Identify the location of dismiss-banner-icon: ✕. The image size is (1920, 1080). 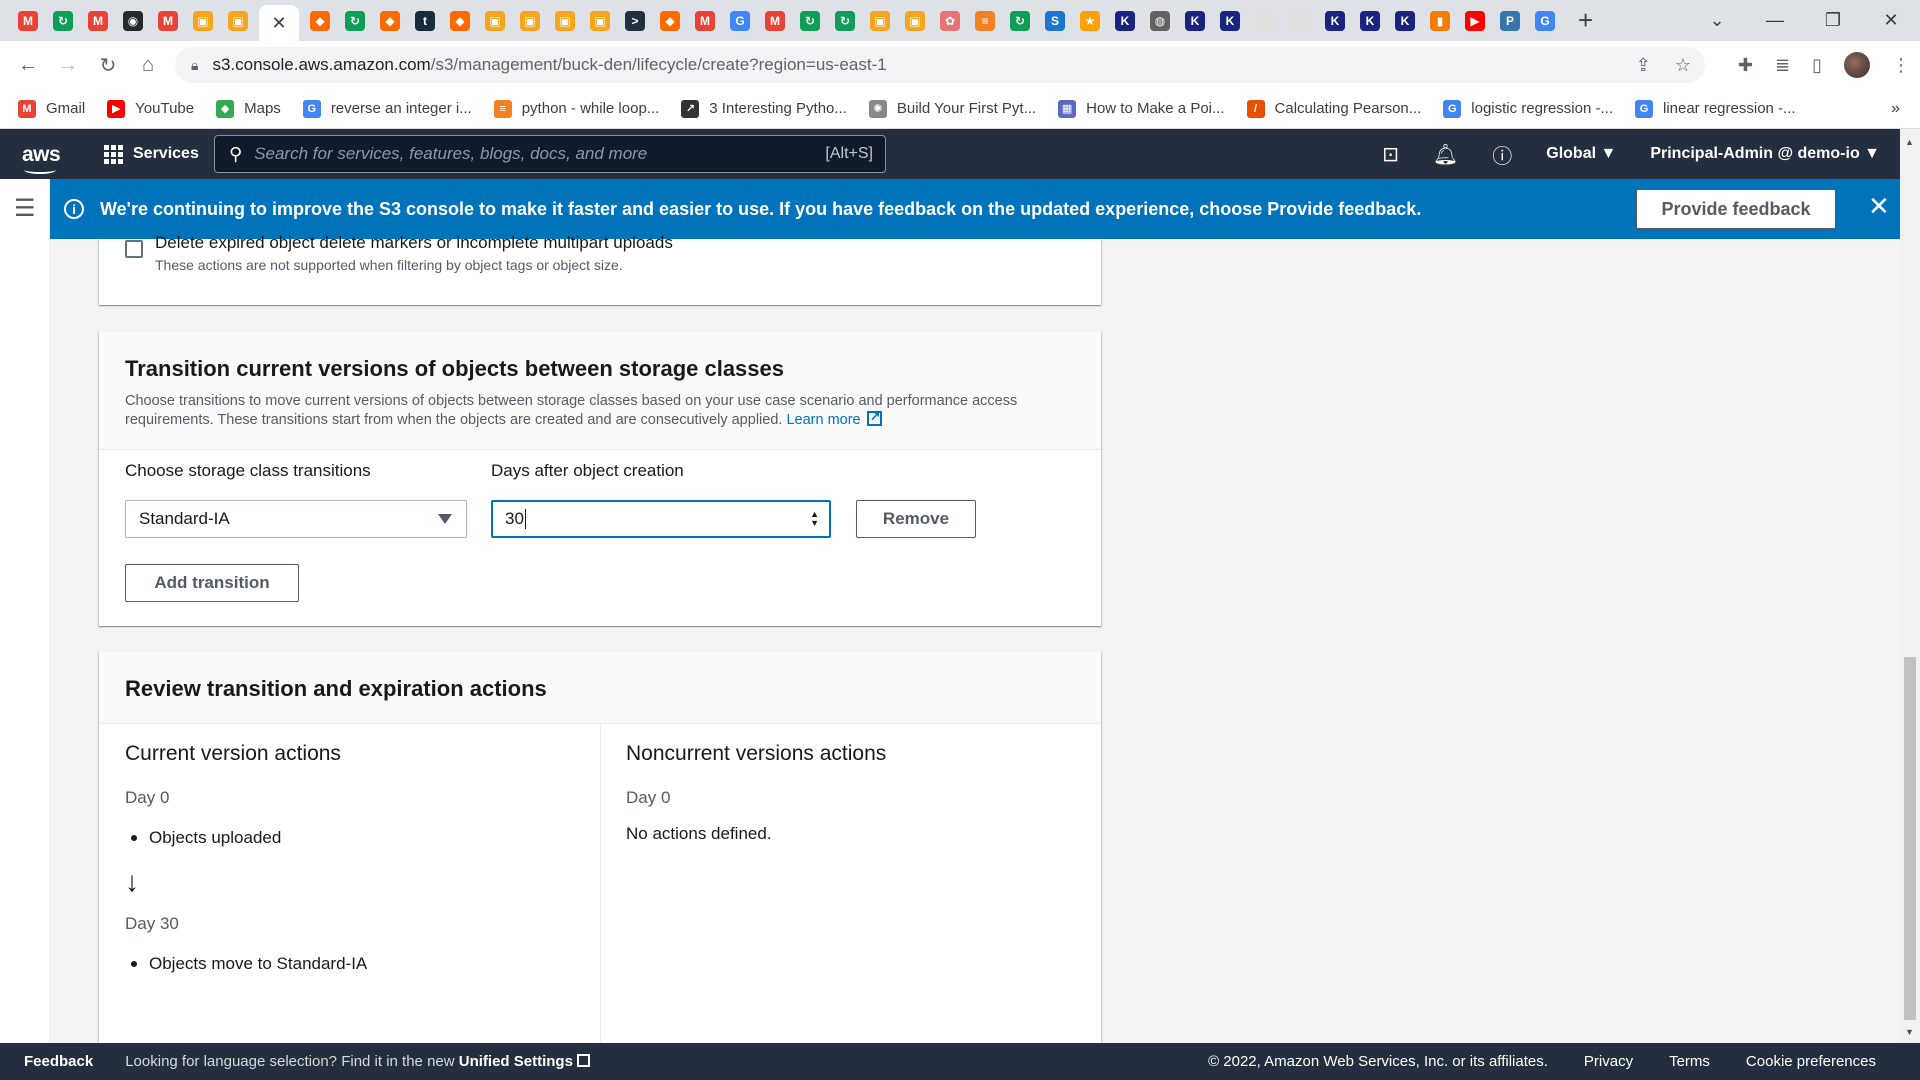
(1879, 206).